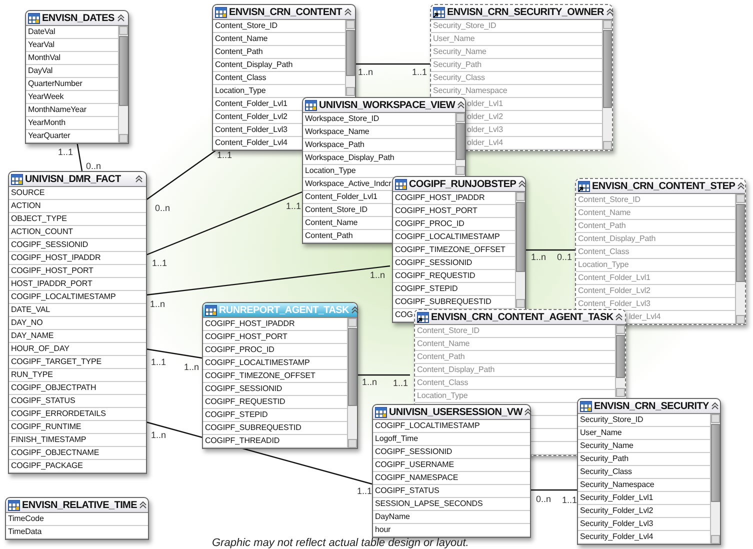 The height and width of the screenshot is (549, 753). Describe the element at coordinates (435, 275) in the screenshot. I see `column-name: COGIPF_REQUESTID` at that location.